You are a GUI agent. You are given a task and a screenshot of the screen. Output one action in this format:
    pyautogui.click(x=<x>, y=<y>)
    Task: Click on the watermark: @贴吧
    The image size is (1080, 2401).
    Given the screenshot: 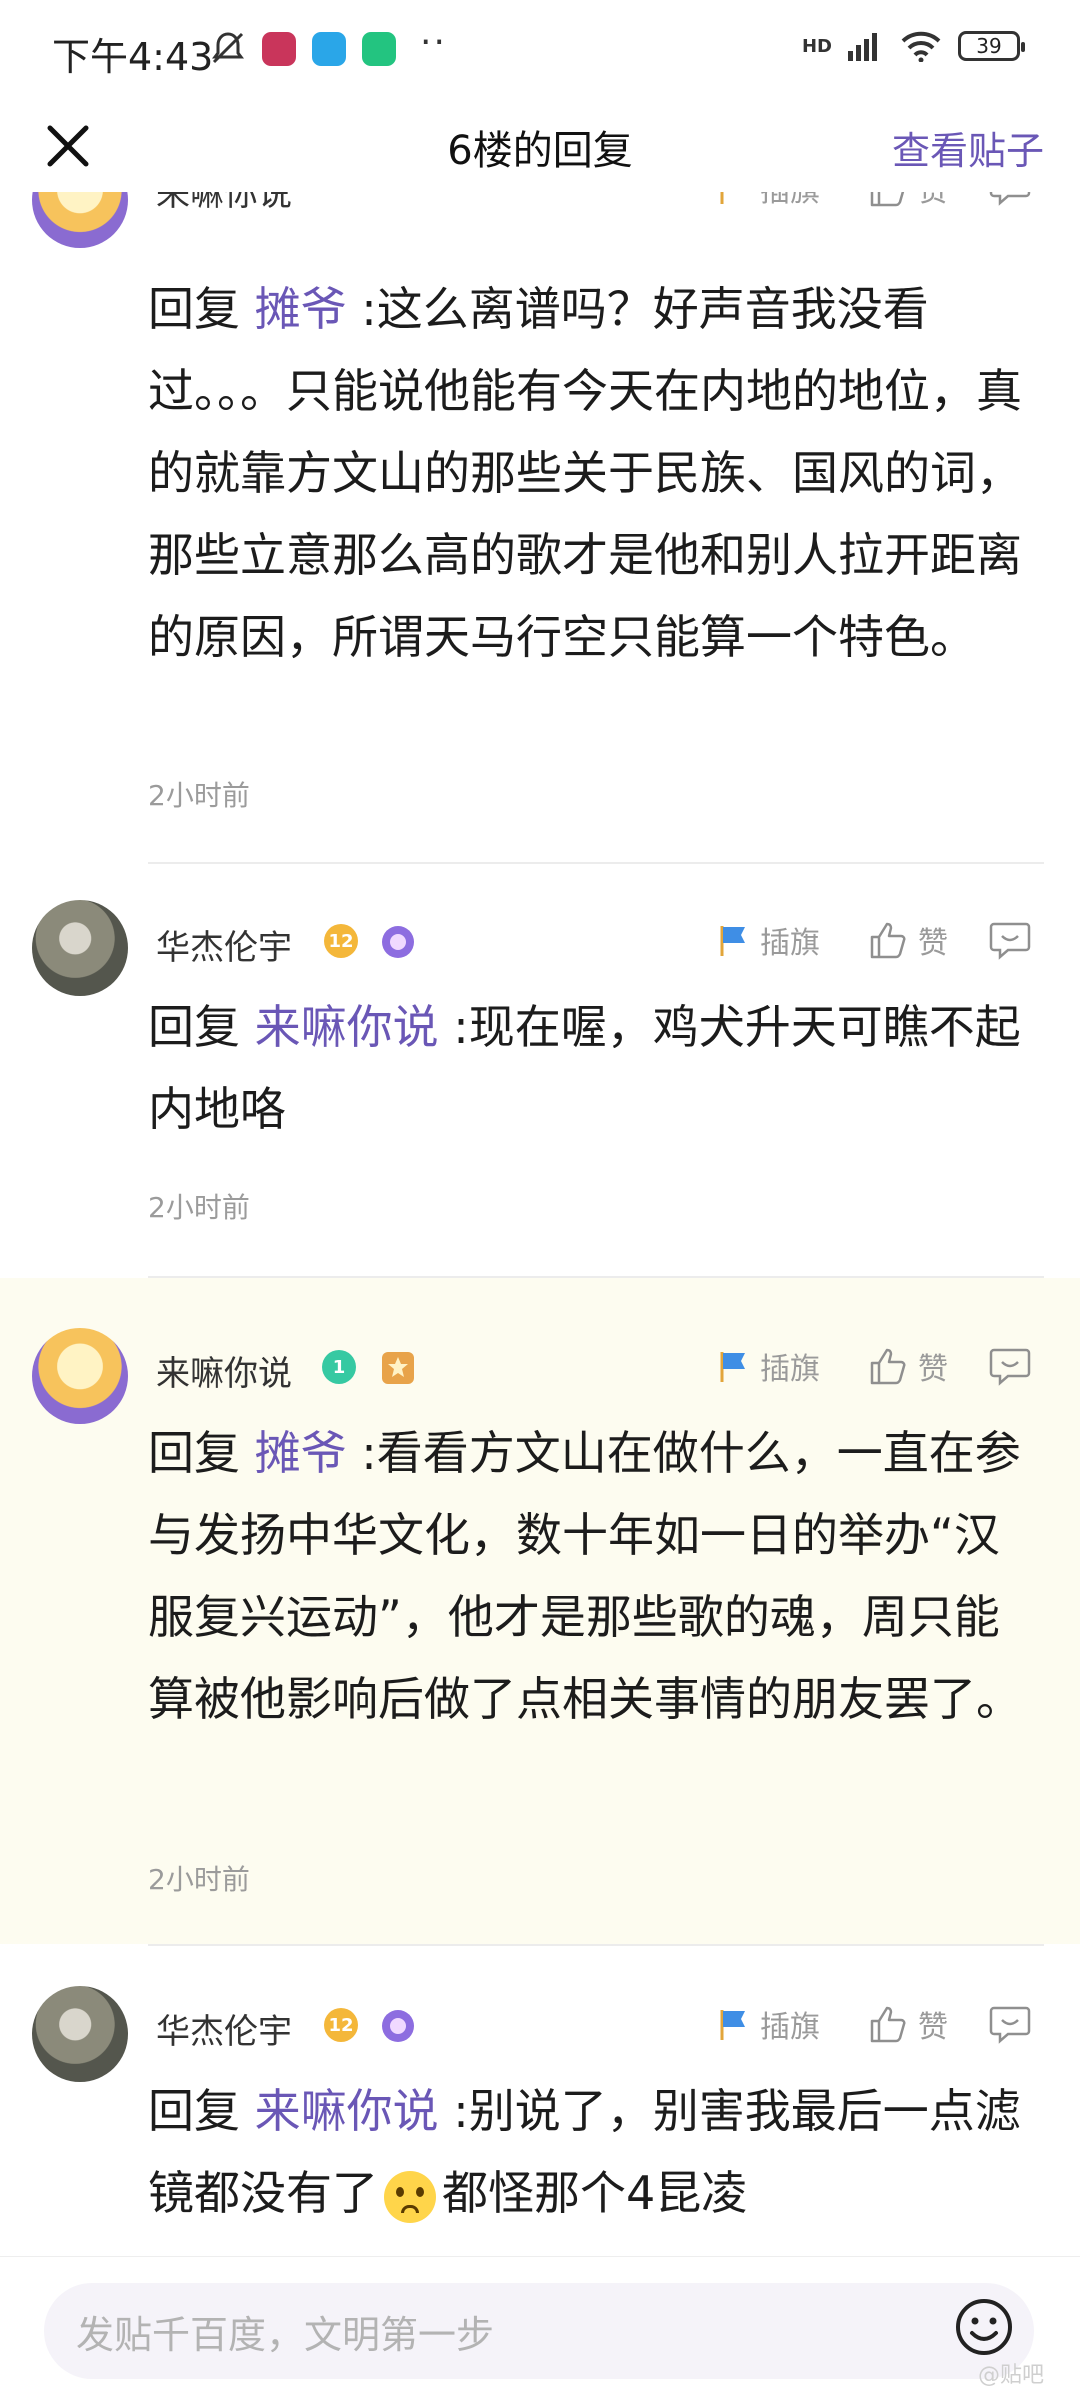 What is the action you would take?
    pyautogui.click(x=1010, y=2375)
    